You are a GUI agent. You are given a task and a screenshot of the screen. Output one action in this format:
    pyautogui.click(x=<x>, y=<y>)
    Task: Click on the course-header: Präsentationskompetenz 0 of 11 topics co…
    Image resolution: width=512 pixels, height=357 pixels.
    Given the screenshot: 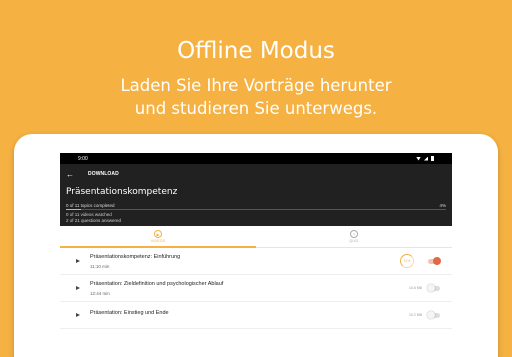 What is the action you would take?
    pyautogui.click(x=256, y=205)
    